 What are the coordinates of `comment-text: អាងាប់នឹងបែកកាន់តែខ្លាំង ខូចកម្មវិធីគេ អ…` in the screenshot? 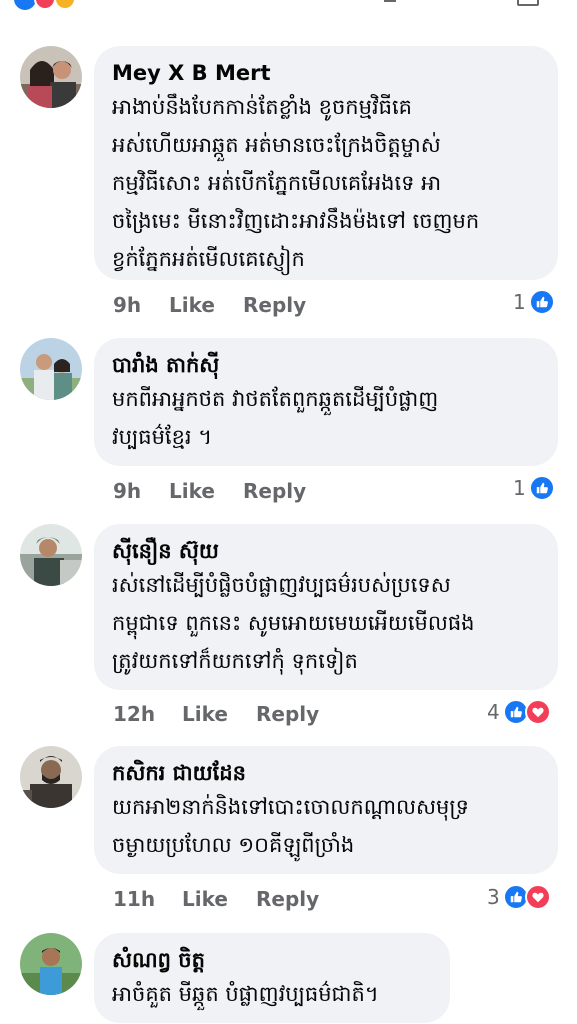 It's located at (296, 183).